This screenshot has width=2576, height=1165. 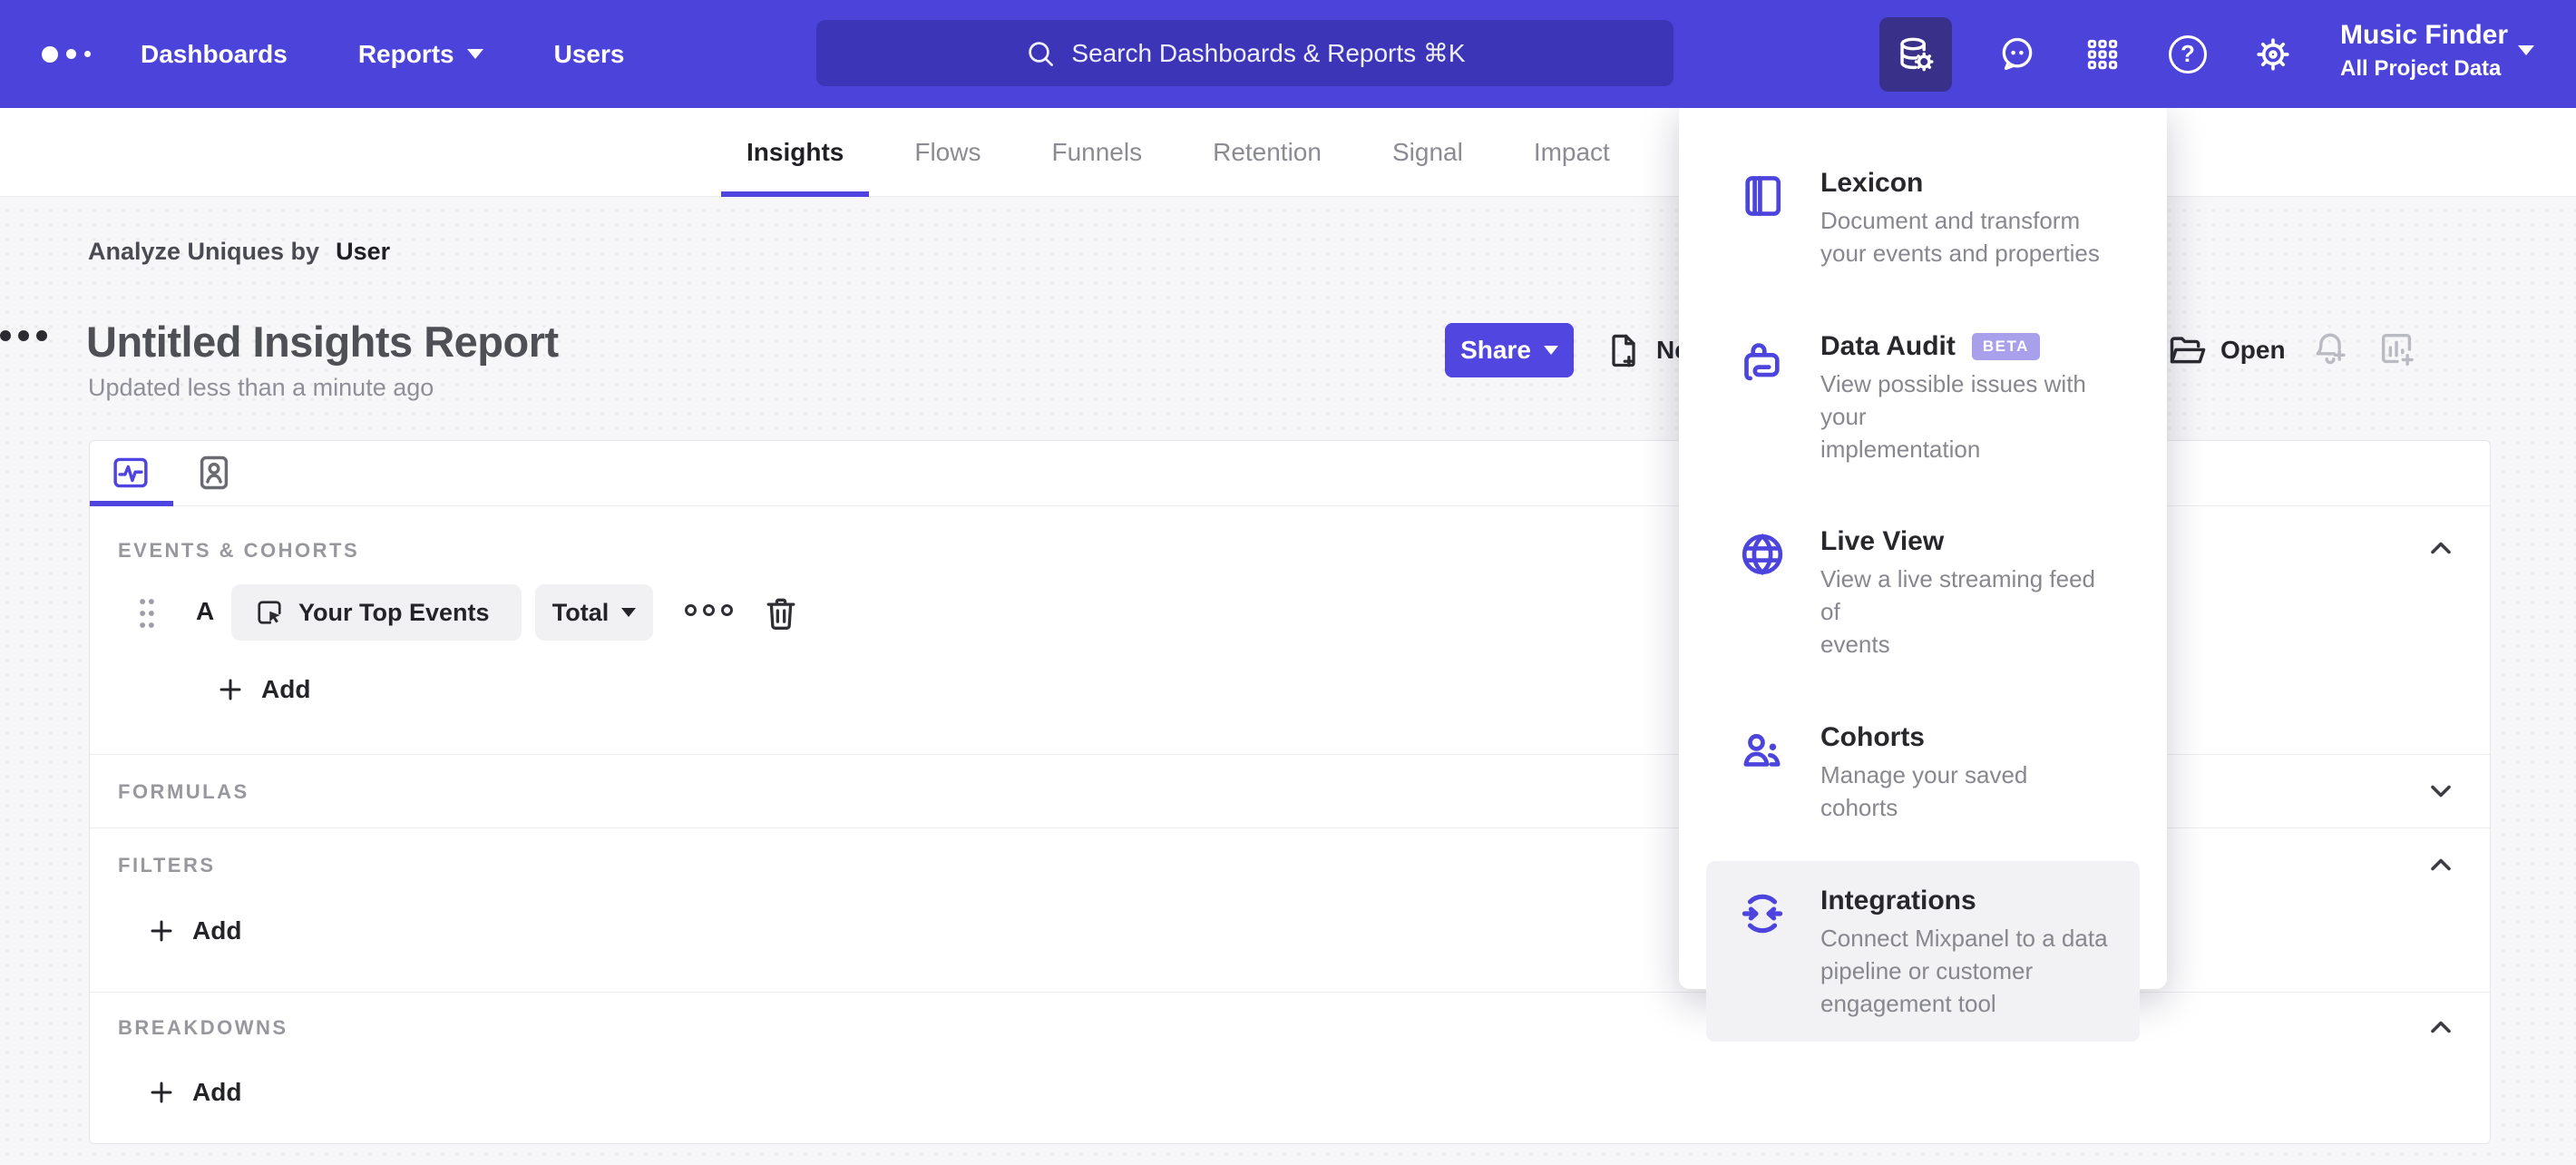 I want to click on nav-icon-group: ?, so click(x=2086, y=54).